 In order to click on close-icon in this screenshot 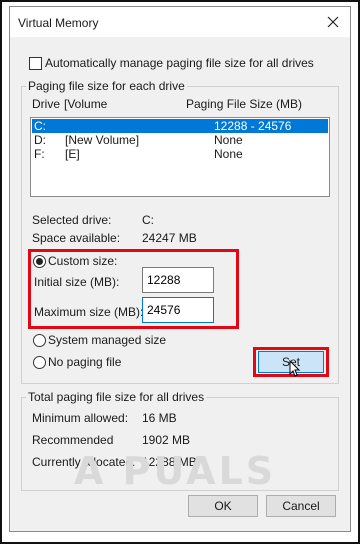, I will do `click(333, 22)`.